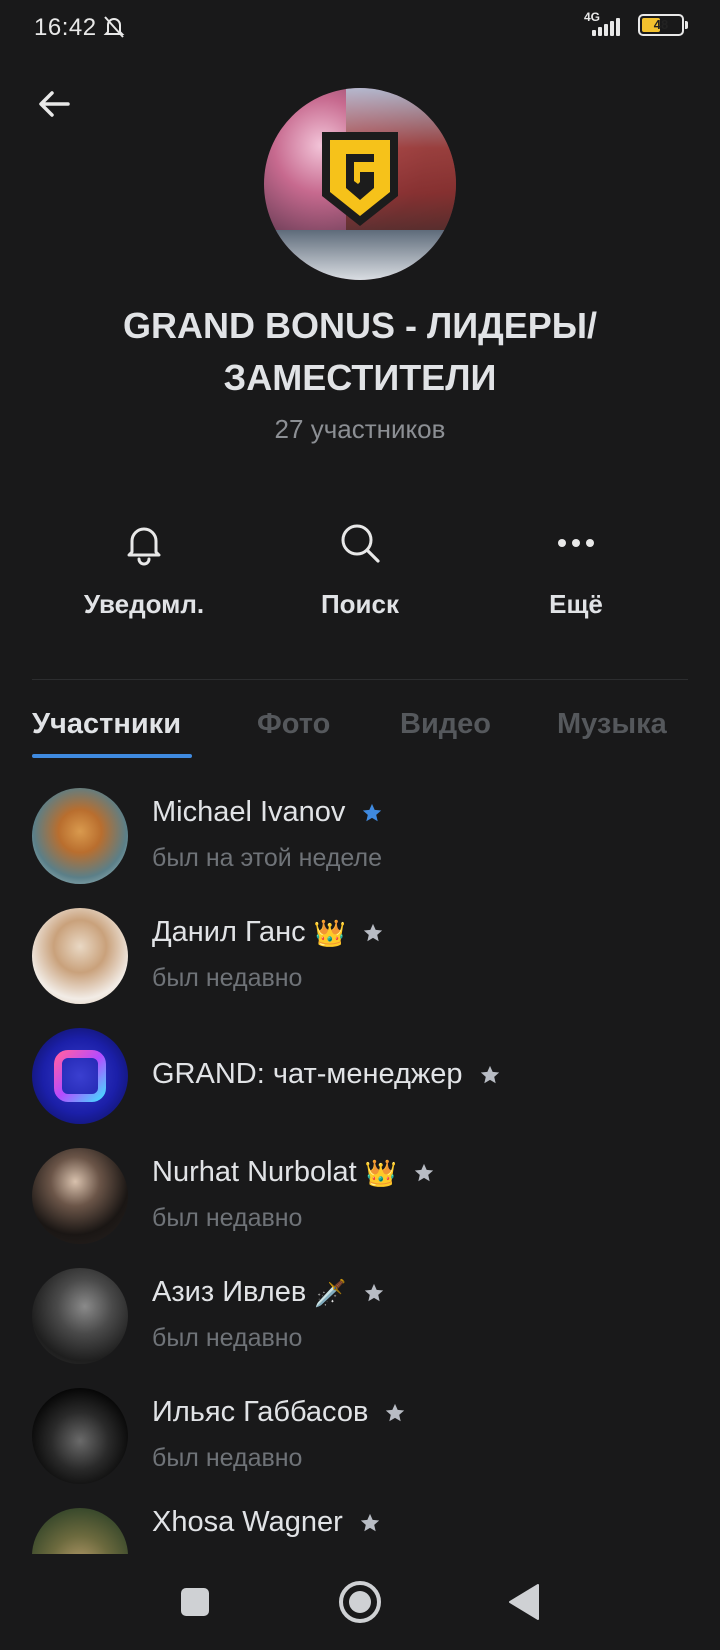 The image size is (720, 1650). I want to click on battery-level: 48, so click(661, 24).